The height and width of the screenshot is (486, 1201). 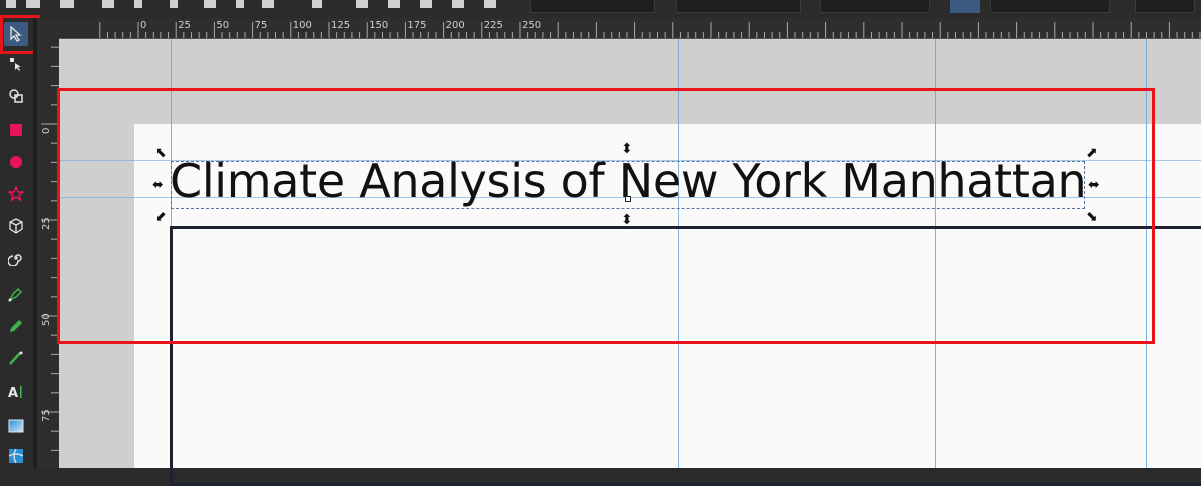 I want to click on ruler-label: 125, so click(x=341, y=25).